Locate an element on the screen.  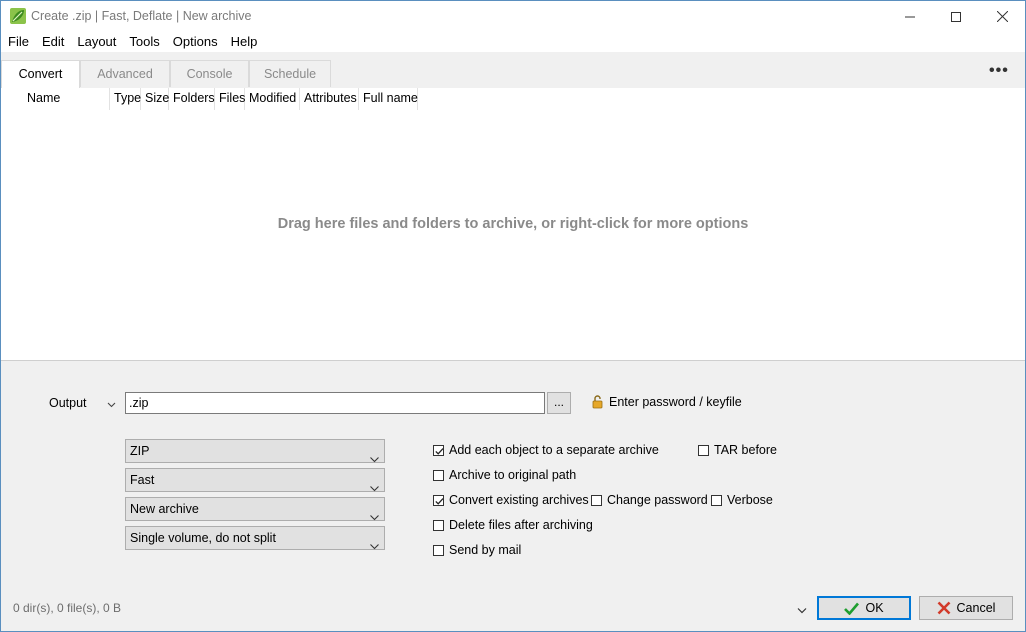
tab-schedule: Schedule is located at coordinates (290, 73).